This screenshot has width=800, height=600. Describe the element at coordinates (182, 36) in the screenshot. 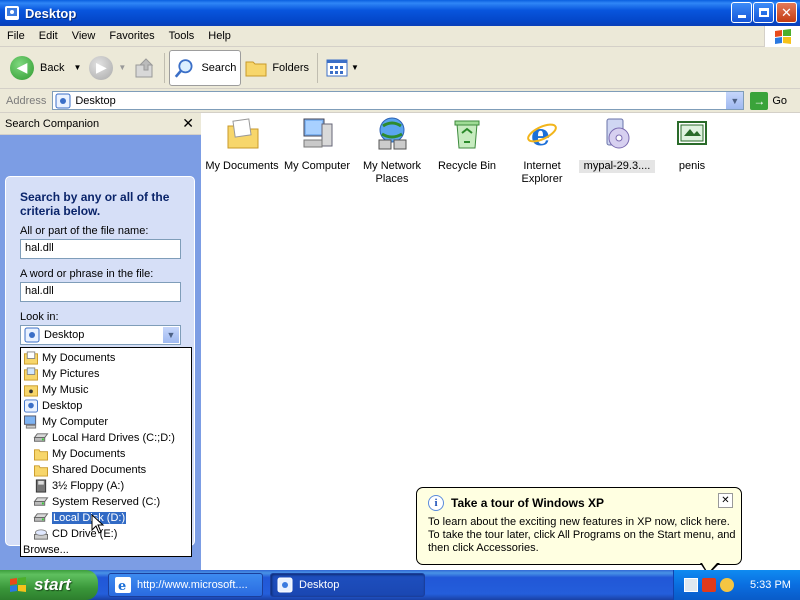

I see `menu-tools: Tools` at that location.